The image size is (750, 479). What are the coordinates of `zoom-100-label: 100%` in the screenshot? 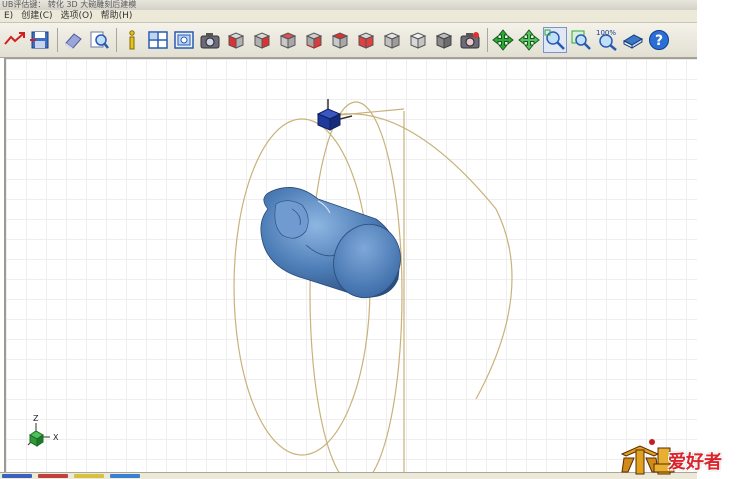 It's located at (606, 33).